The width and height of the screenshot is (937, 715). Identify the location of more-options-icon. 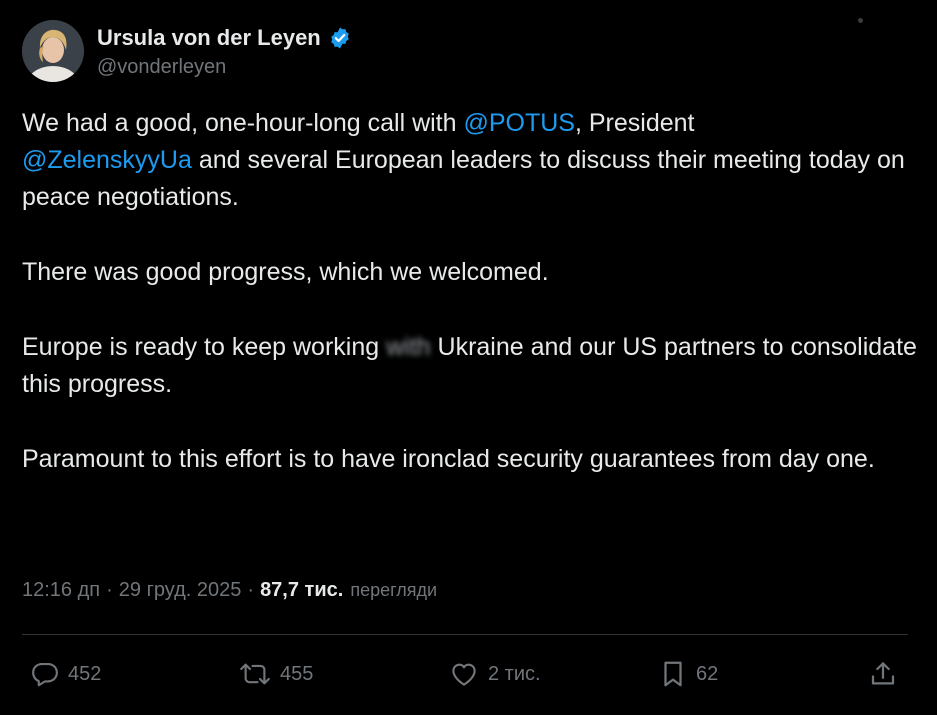
(860, 20).